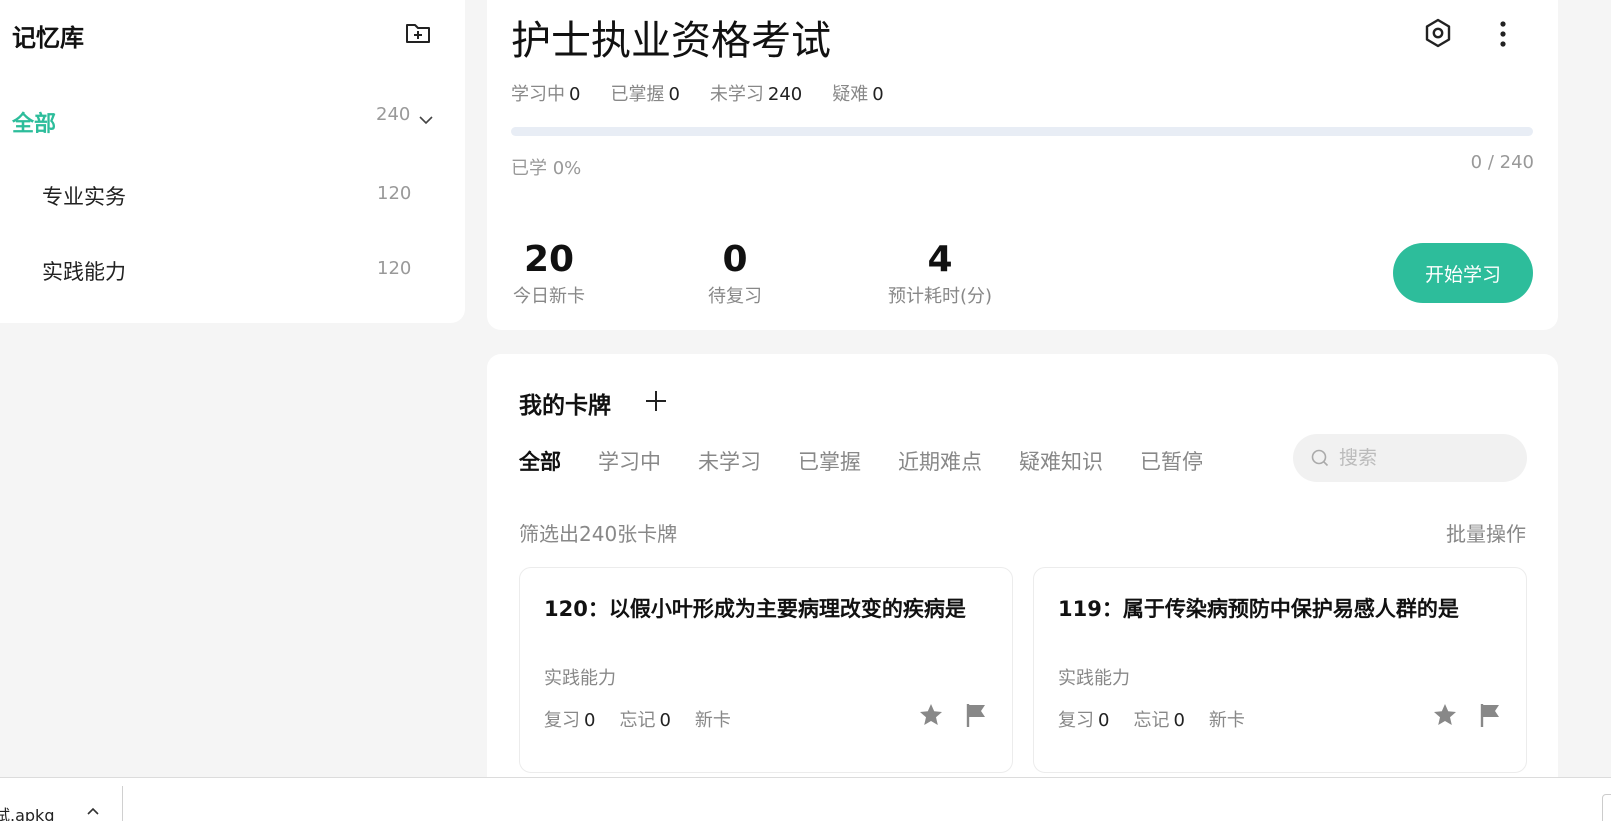 The image size is (1611, 821). What do you see at coordinates (729, 461) in the screenshot?
I see `tab-unlearned: 未学习` at bounding box center [729, 461].